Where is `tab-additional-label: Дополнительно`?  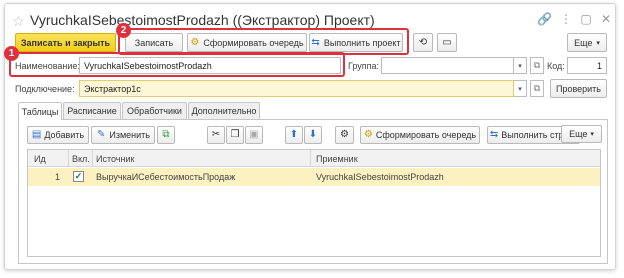
tab-additional-label: Дополнительно is located at coordinates (224, 111).